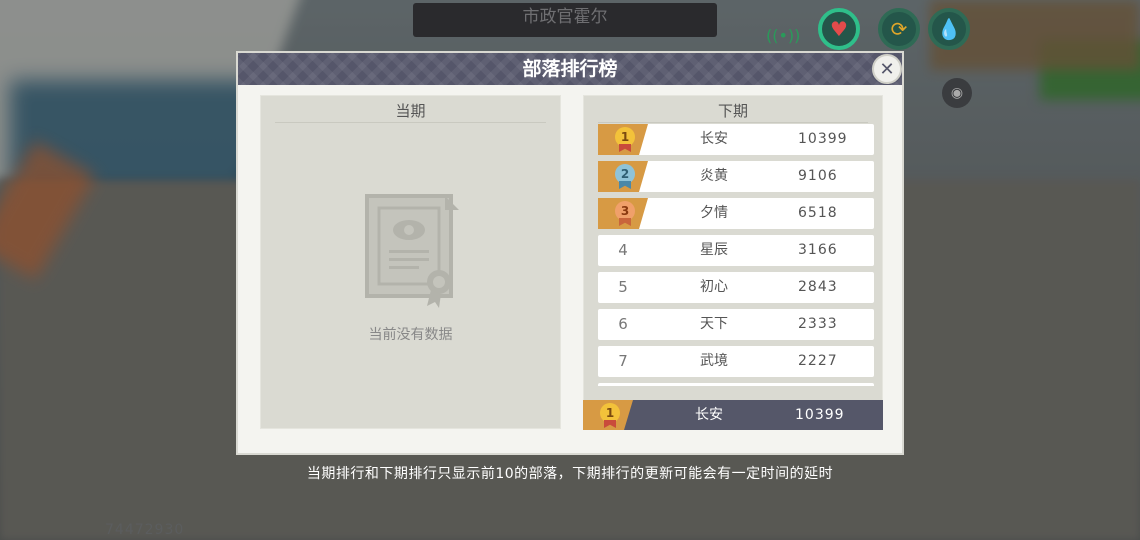  Describe the element at coordinates (736, 324) in the screenshot. I see `table-row: 6 天下 2333` at that location.